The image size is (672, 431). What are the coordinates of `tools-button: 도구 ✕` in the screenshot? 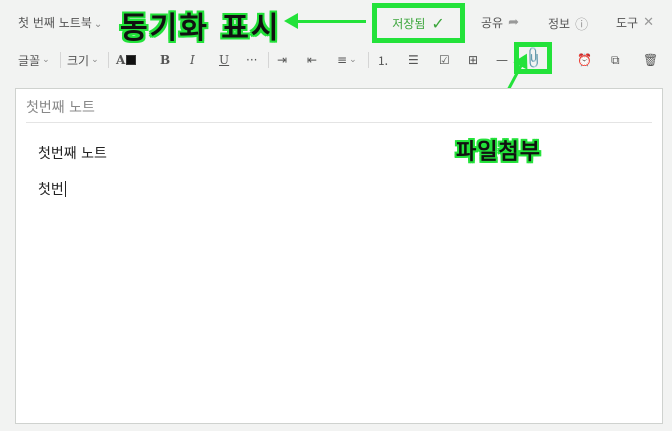 It's located at (635, 22).